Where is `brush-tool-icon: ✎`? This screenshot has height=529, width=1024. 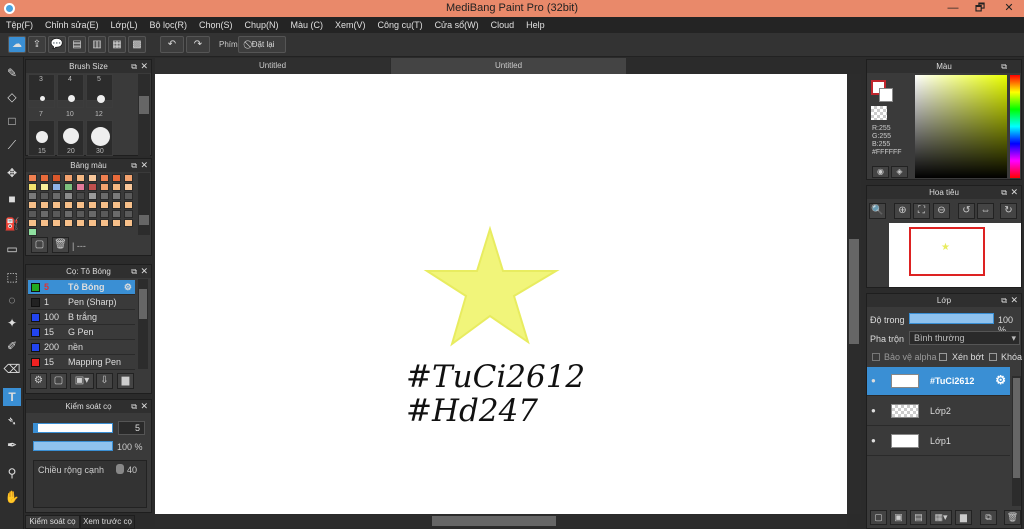 brush-tool-icon: ✎ is located at coordinates (12, 73).